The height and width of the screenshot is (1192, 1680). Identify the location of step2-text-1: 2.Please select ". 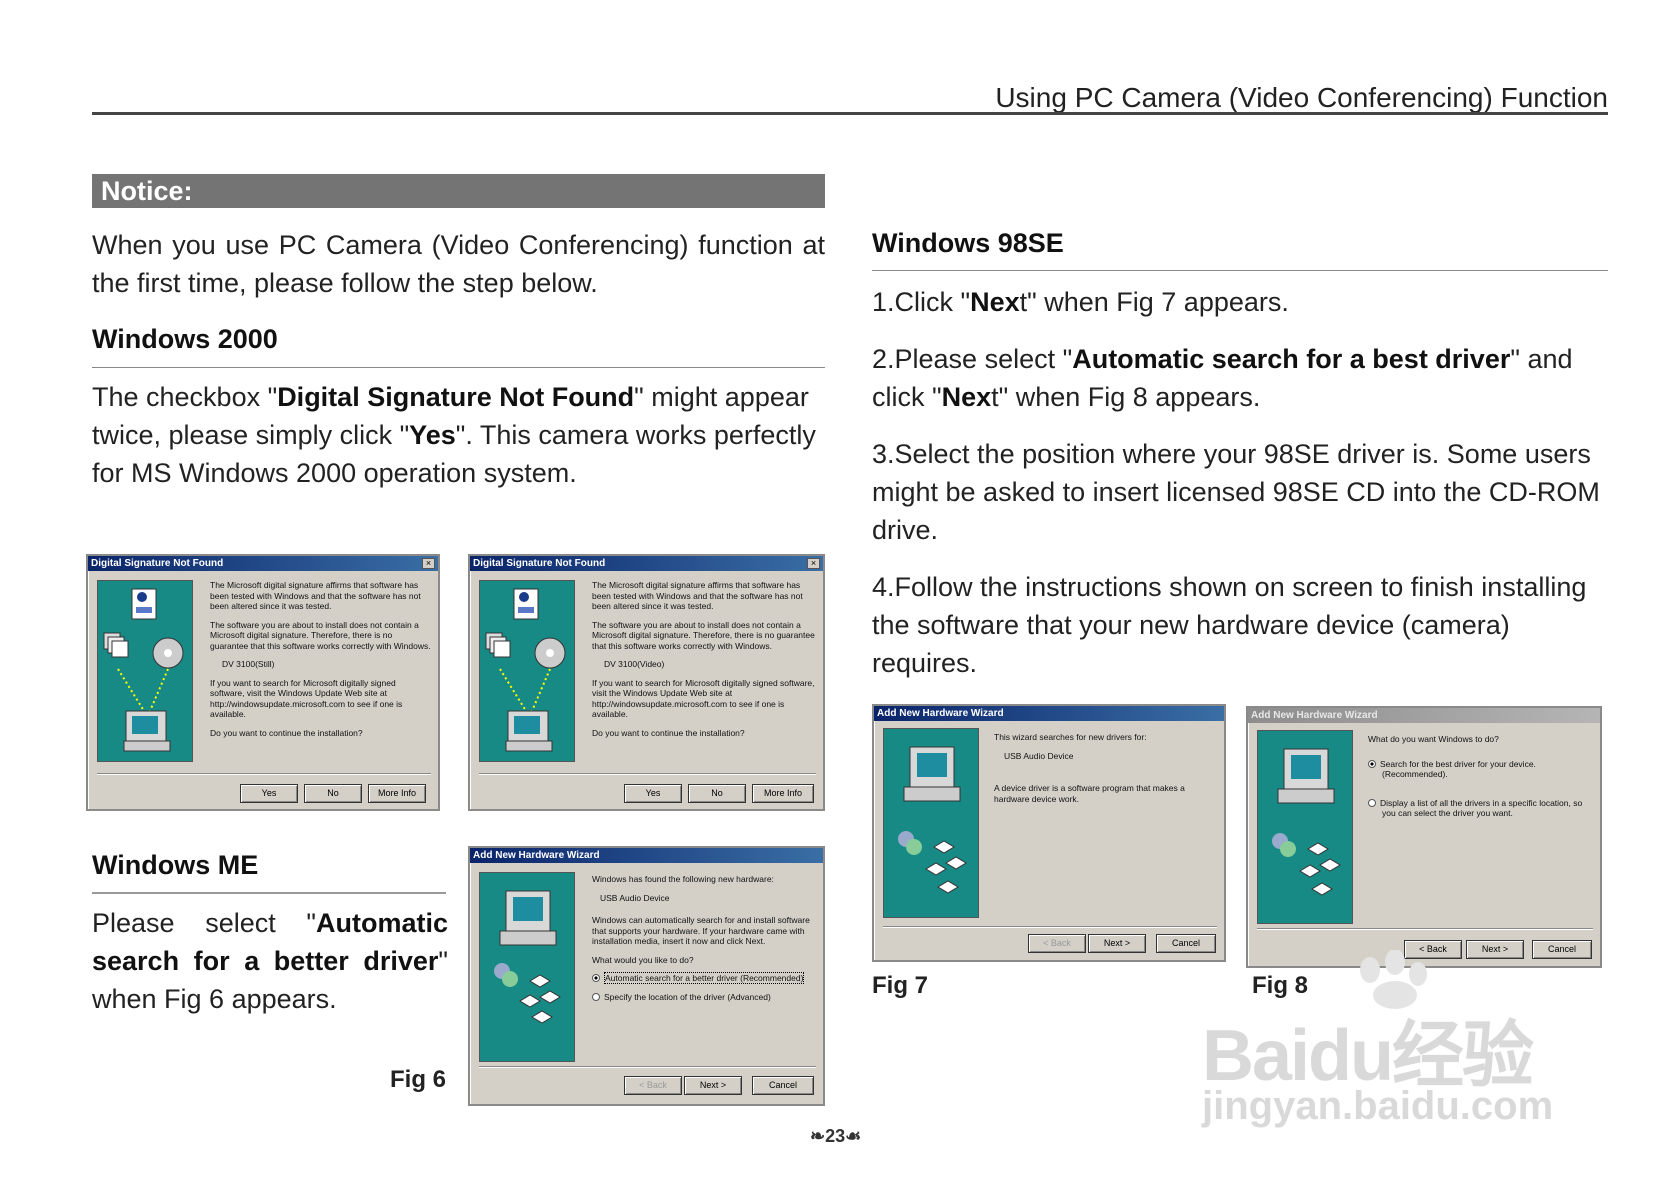
(972, 359).